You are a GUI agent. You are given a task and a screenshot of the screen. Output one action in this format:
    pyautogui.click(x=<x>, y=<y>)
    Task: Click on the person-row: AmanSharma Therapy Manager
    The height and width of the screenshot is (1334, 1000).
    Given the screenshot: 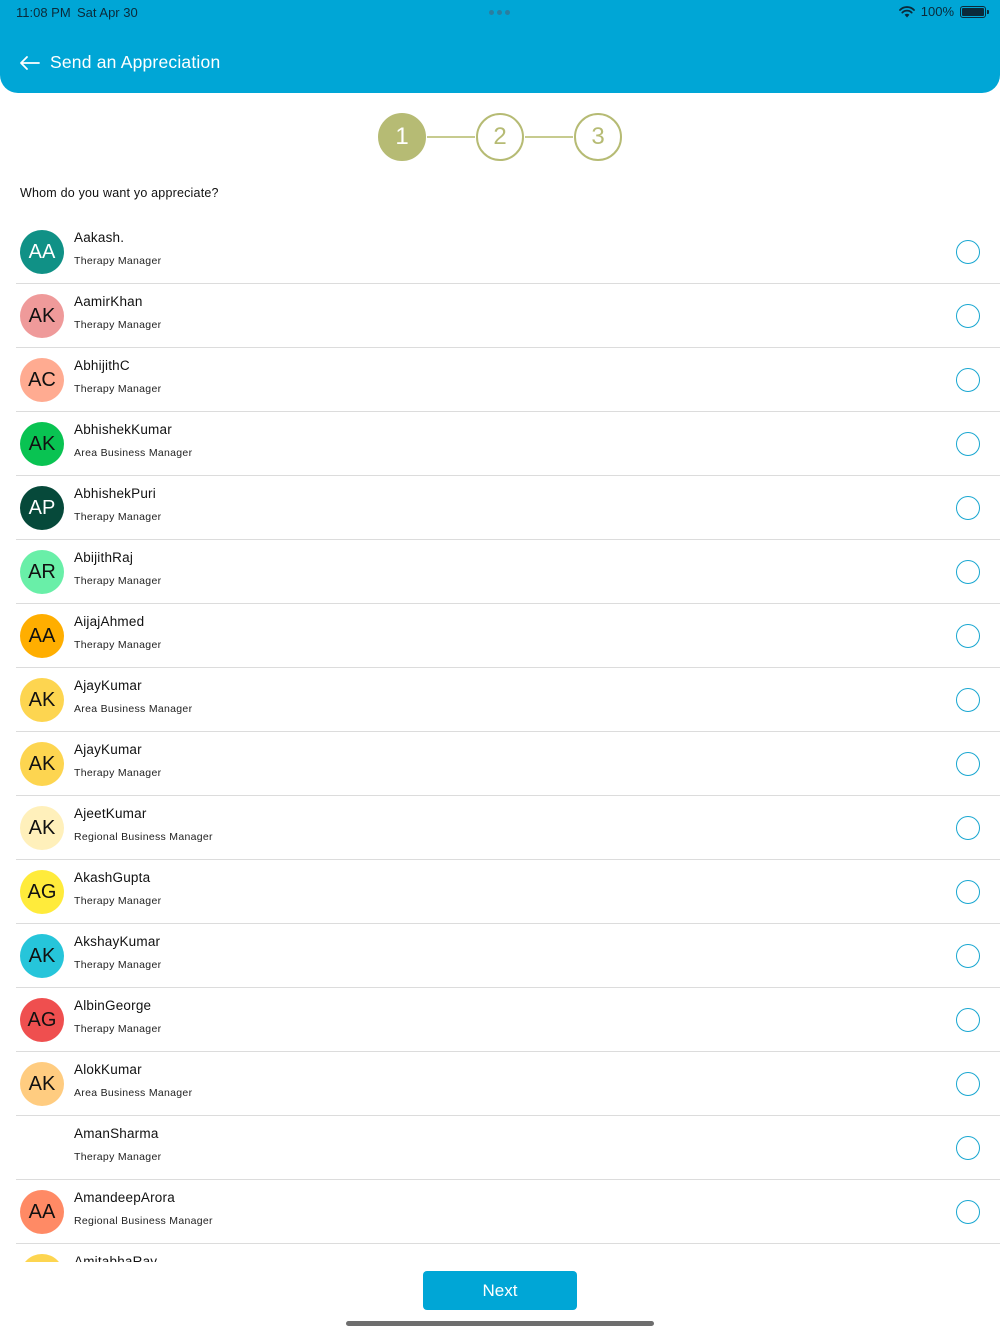 What is the action you would take?
    pyautogui.click(x=500, y=1148)
    